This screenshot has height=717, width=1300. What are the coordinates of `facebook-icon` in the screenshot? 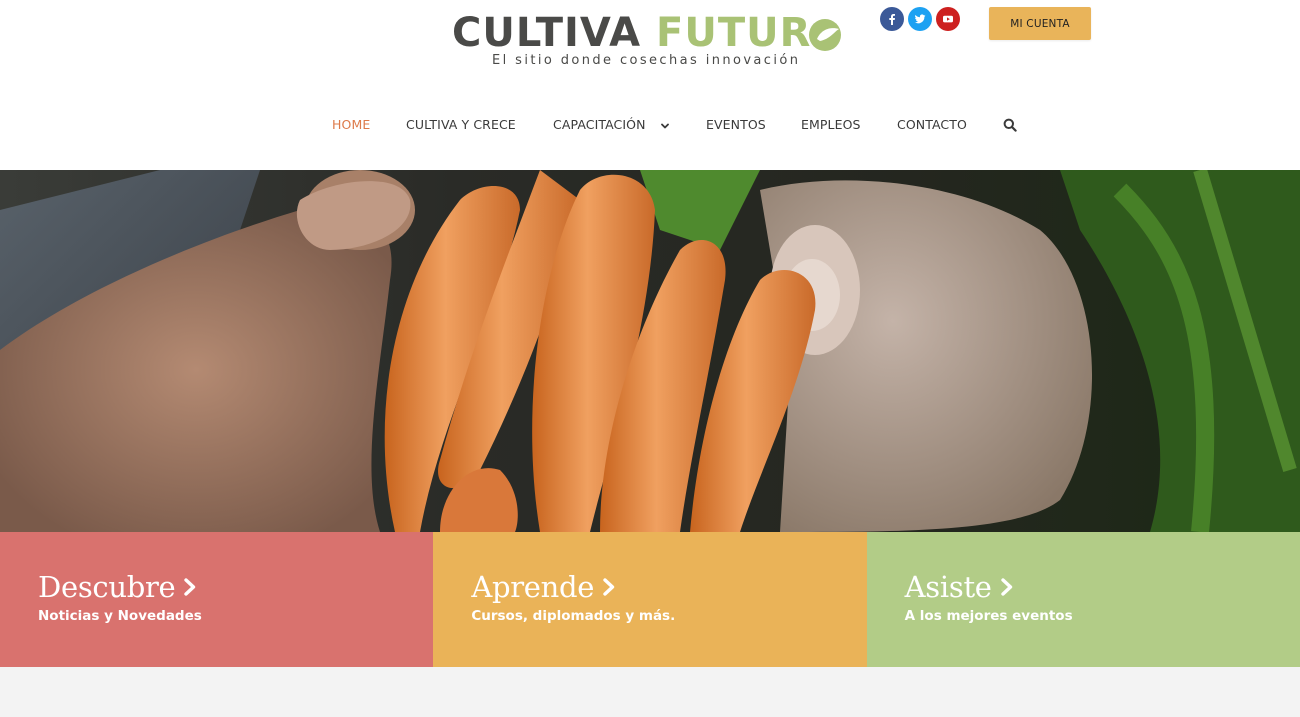 It's located at (892, 19).